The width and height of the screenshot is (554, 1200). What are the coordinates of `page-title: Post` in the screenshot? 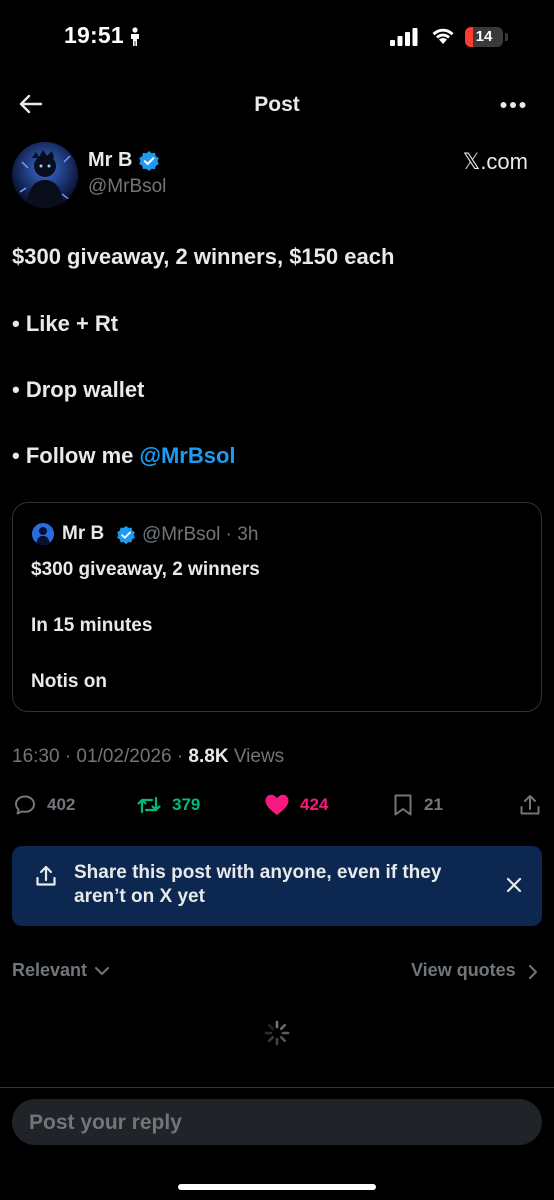 It's located at (277, 104).